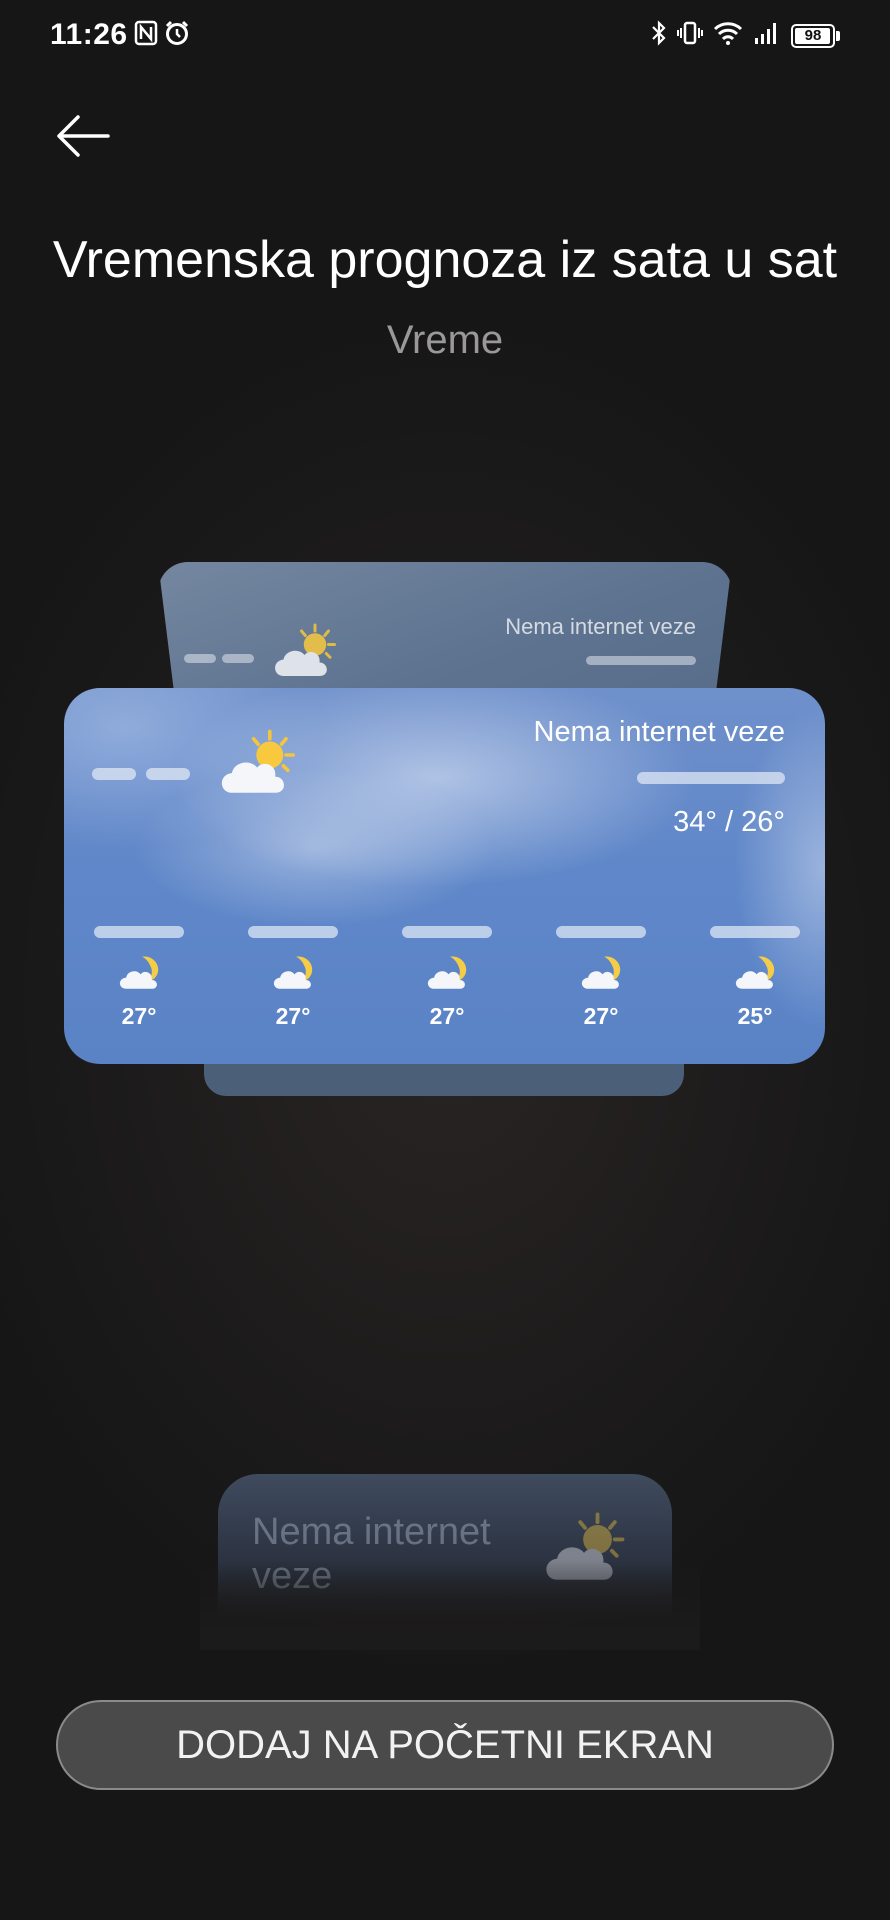  I want to click on widget-back-status: Nema internet veze, so click(600, 626).